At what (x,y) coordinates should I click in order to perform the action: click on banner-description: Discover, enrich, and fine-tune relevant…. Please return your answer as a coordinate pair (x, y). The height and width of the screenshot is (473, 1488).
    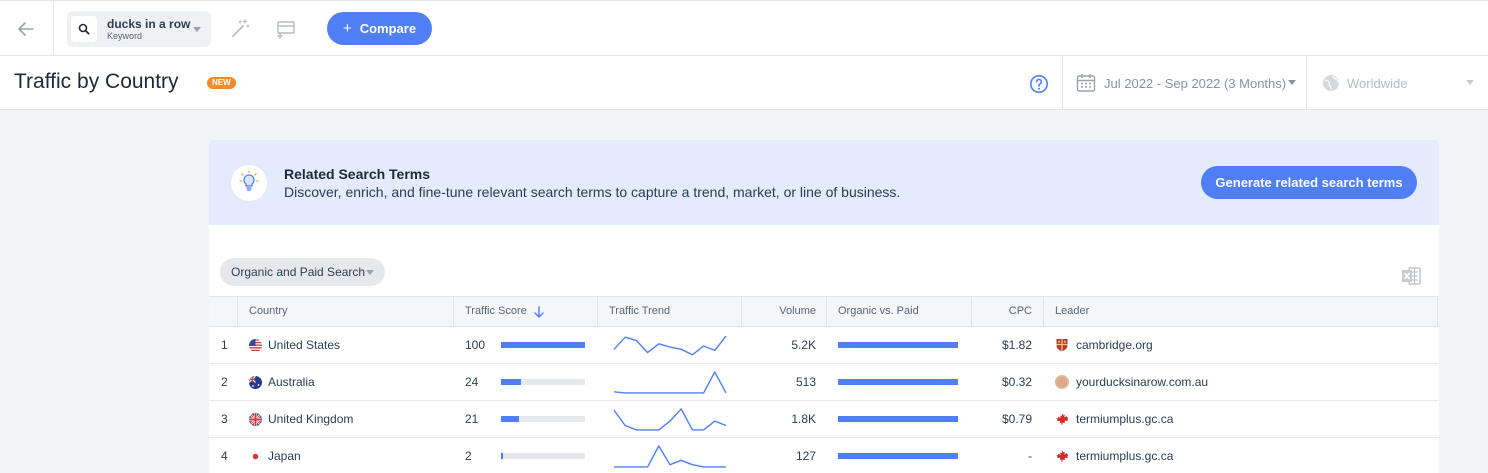
    Looking at the image, I should click on (592, 192).